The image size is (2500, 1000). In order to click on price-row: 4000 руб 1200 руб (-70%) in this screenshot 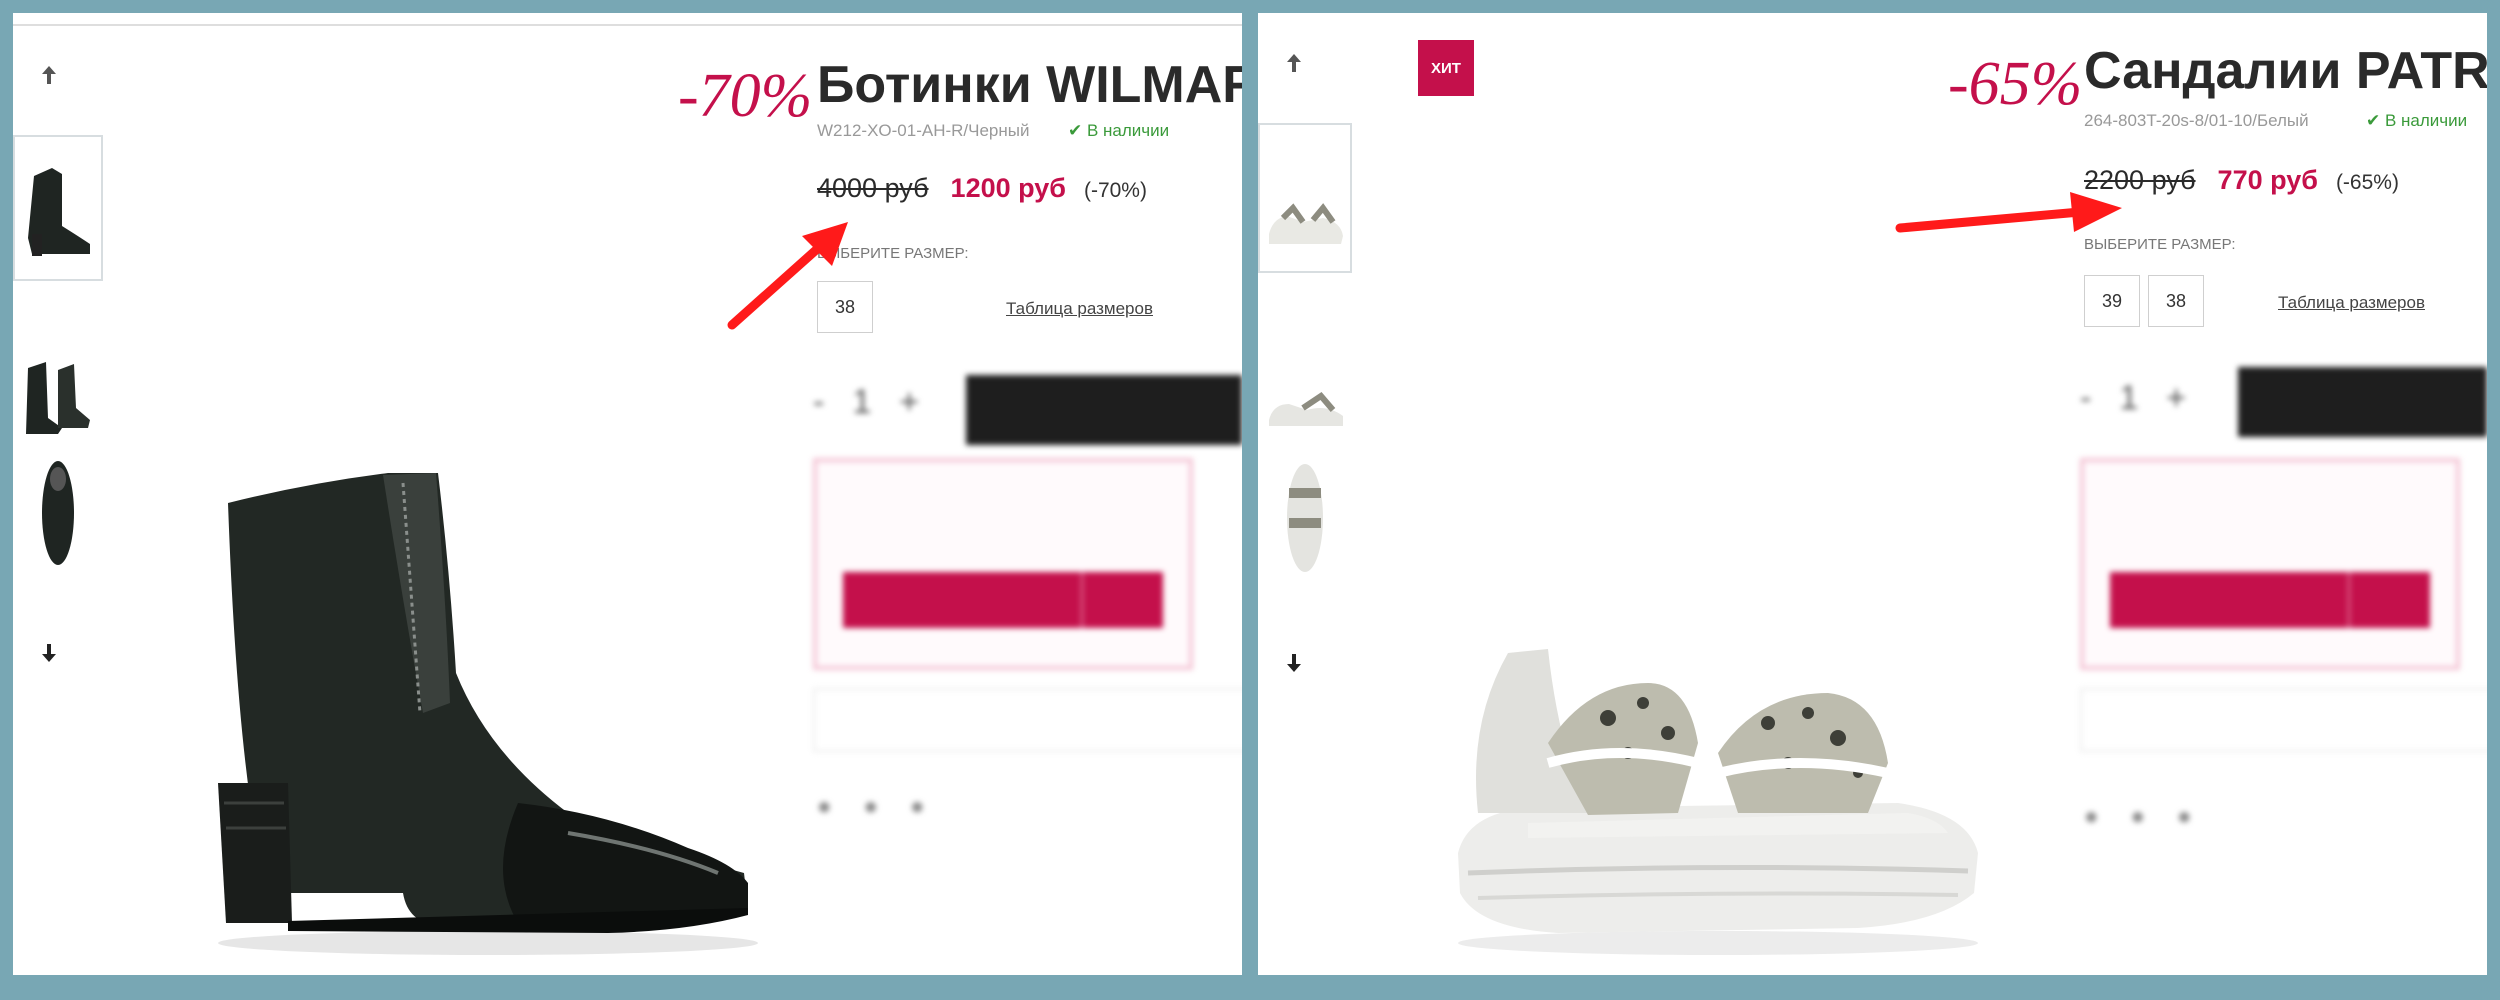, I will do `click(982, 188)`.